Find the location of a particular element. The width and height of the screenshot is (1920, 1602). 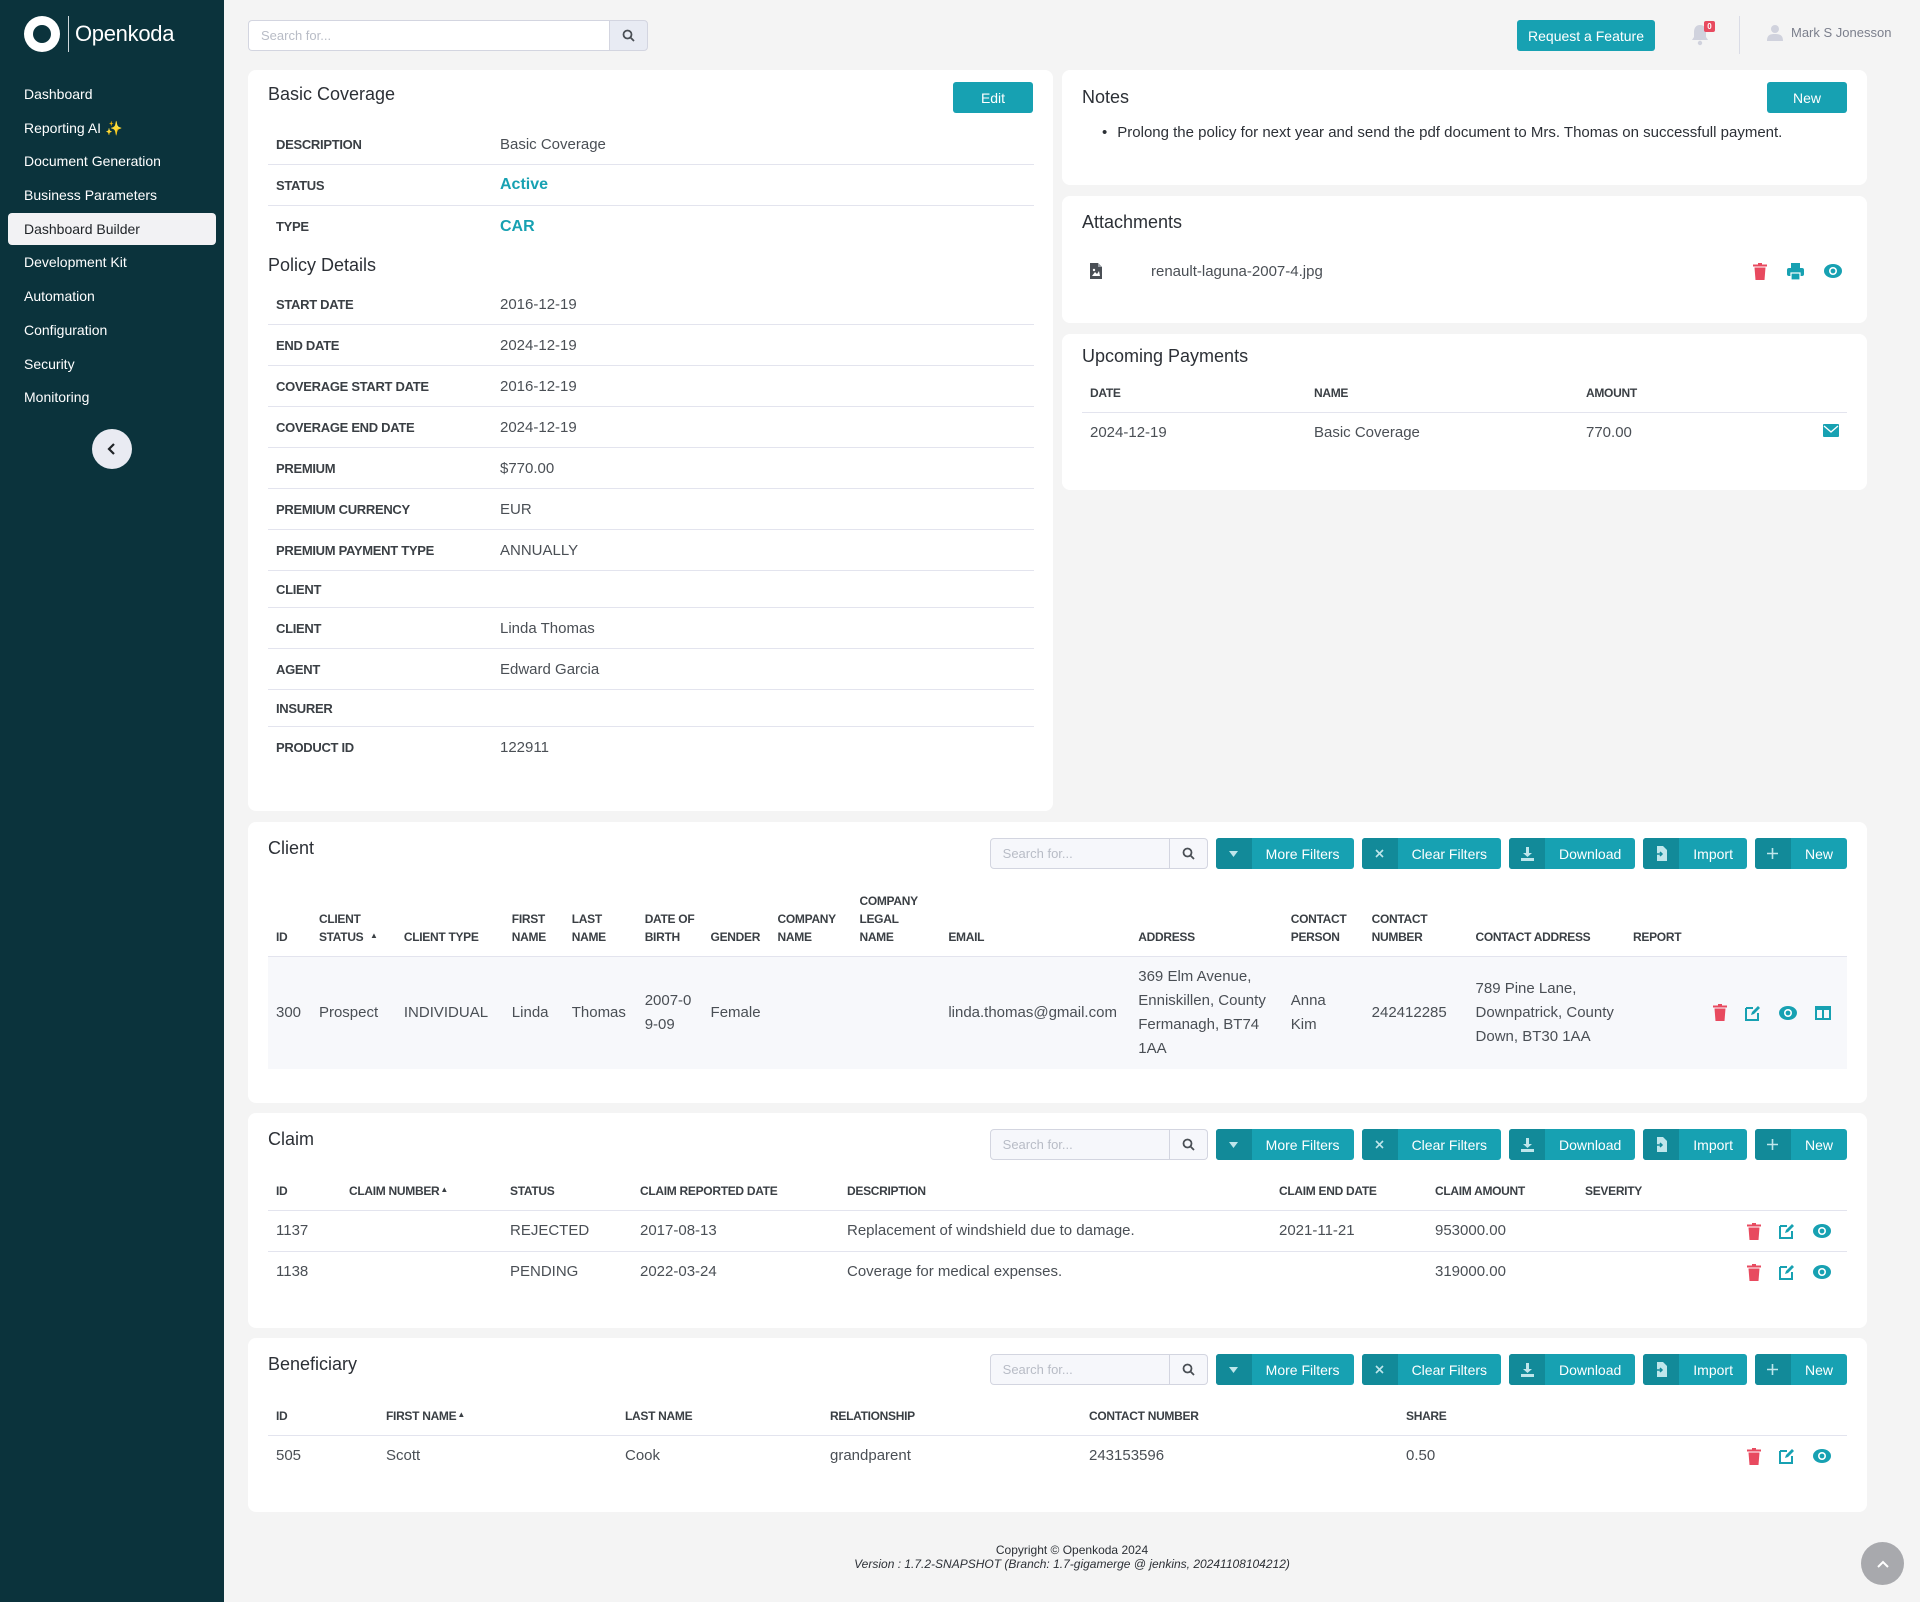

global-search-input is located at coordinates (428, 35).